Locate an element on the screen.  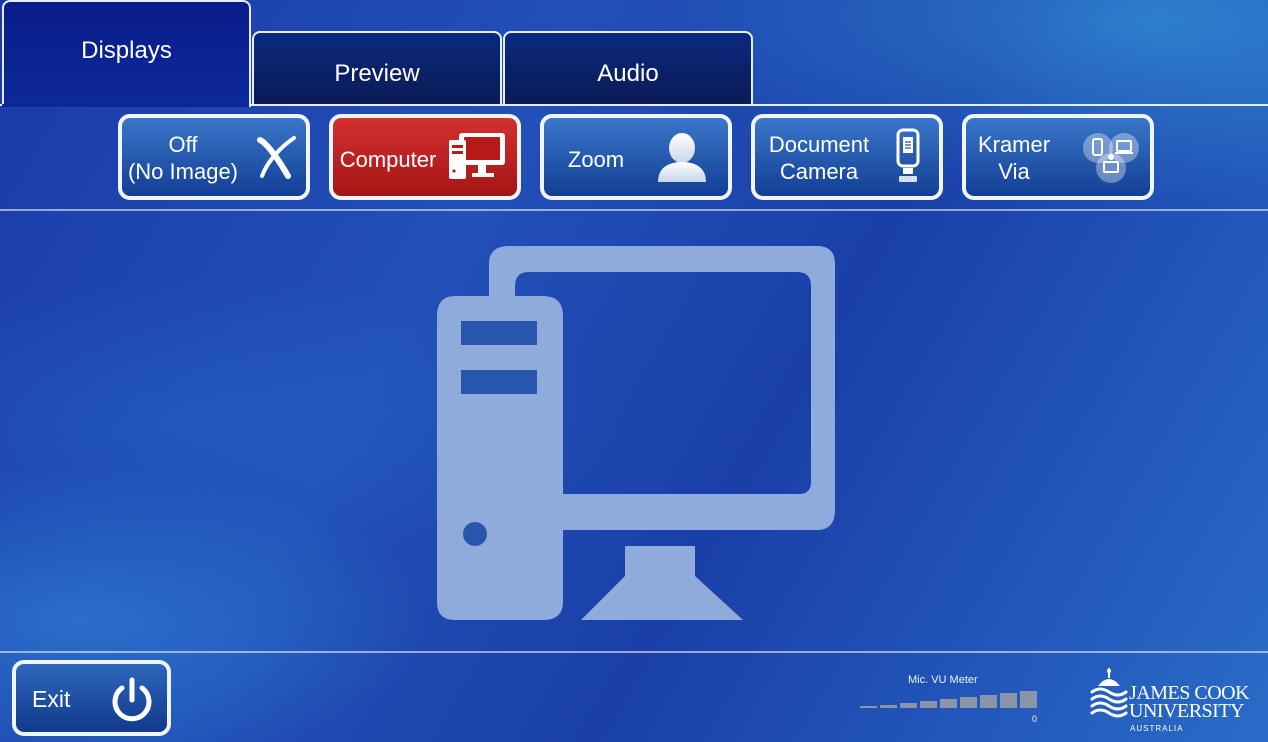
source-zoom-line1: Zoom is located at coordinates (596, 159).